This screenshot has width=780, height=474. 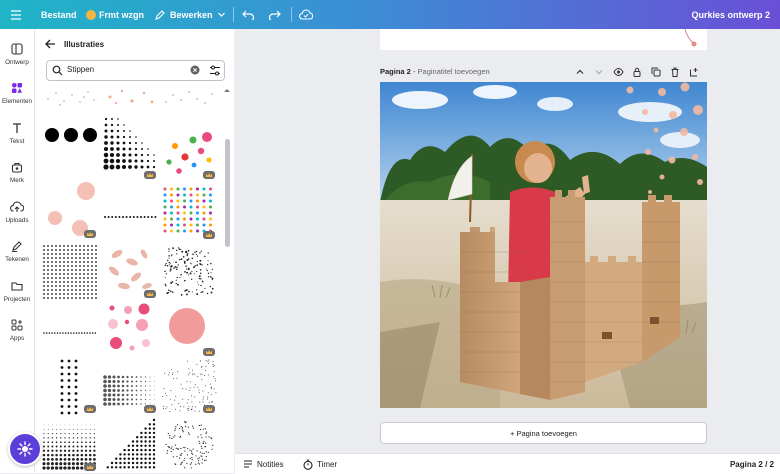 I want to click on notes-button: Notities, so click(x=263, y=464).